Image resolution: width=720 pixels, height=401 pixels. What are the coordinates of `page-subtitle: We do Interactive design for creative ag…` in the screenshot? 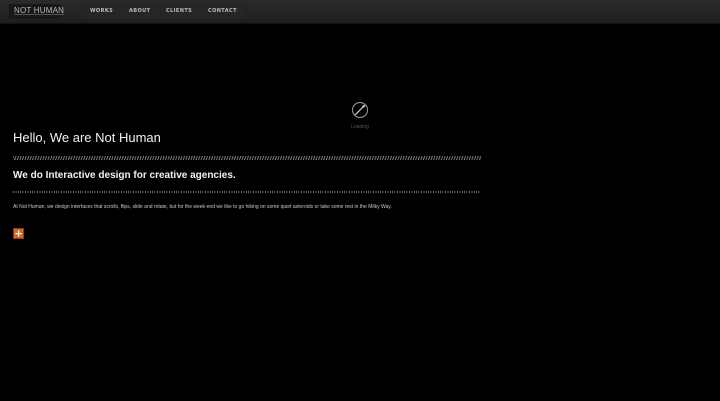 It's located at (124, 175).